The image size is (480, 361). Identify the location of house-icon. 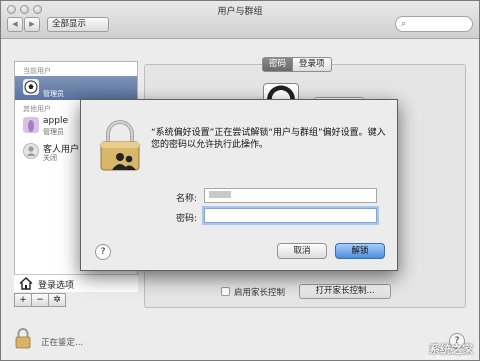
(26, 283).